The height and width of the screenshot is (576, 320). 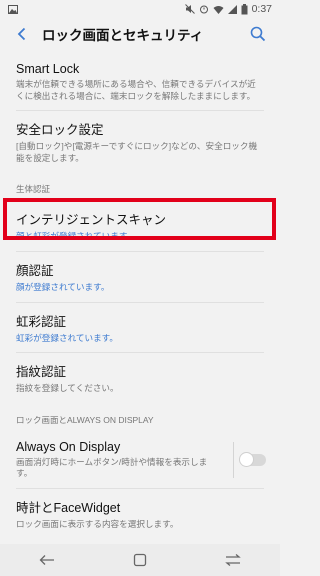 What do you see at coordinates (140, 514) in the screenshot?
I see `clock-facewidget-item: 時計とFaceWidget ロック画面に表示する内容を選択します。` at bounding box center [140, 514].